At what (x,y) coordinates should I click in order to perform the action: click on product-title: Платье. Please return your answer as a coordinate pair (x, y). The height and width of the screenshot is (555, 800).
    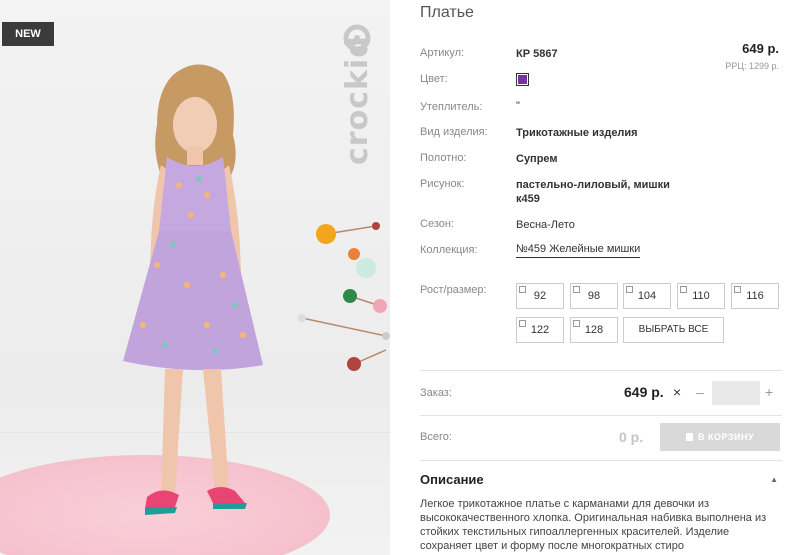
    Looking at the image, I should click on (447, 12).